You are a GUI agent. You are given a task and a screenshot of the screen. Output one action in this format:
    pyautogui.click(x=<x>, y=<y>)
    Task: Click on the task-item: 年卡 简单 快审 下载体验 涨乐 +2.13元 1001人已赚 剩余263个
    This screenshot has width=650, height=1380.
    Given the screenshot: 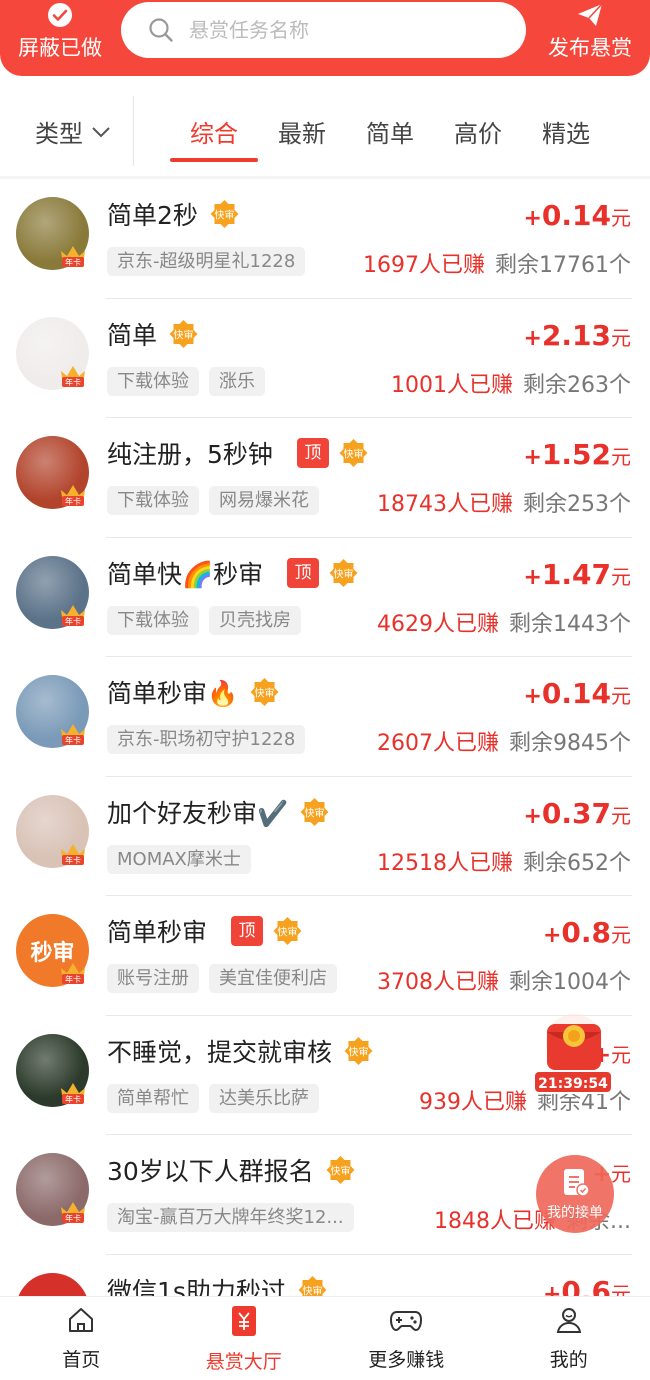 What is the action you would take?
    pyautogui.click(x=325, y=358)
    